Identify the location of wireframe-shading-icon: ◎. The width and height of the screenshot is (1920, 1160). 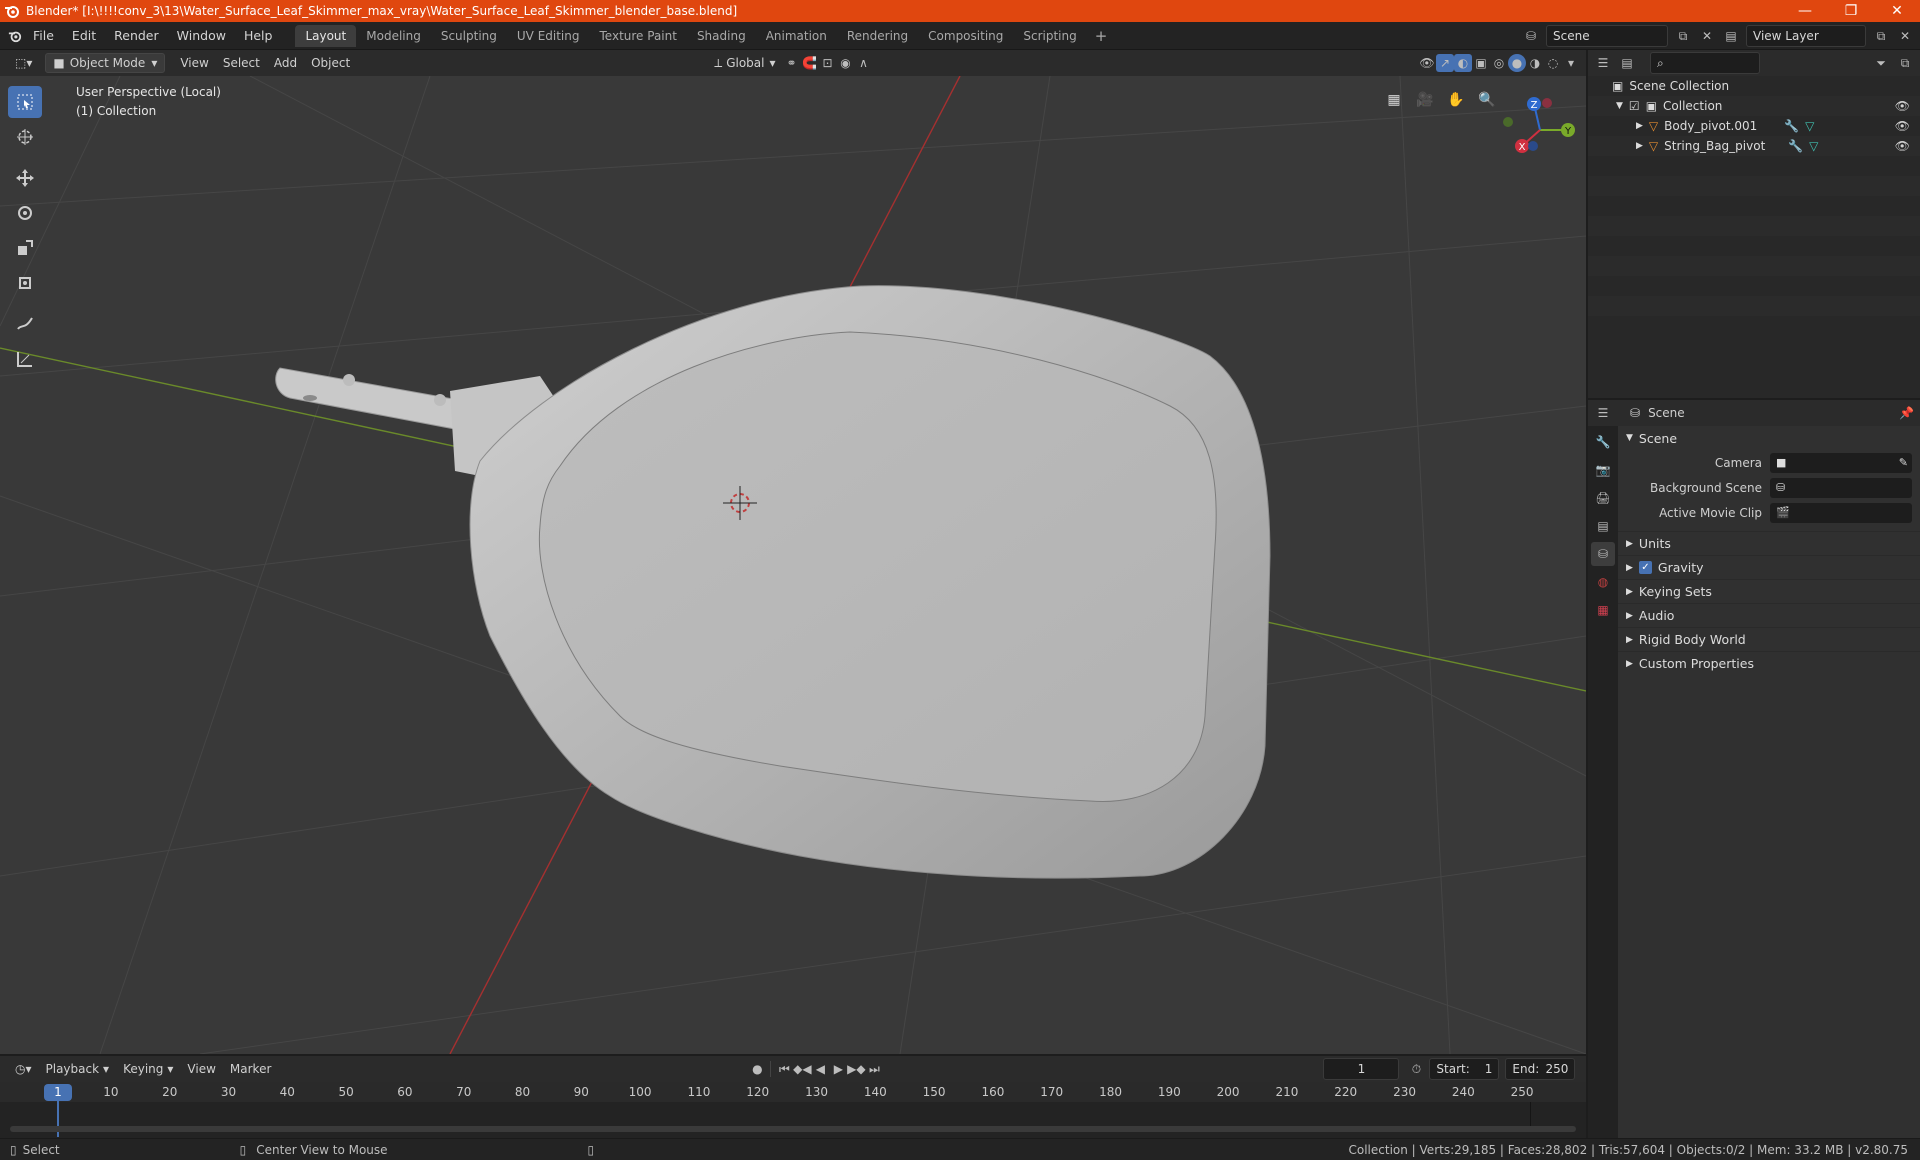
(1499, 63).